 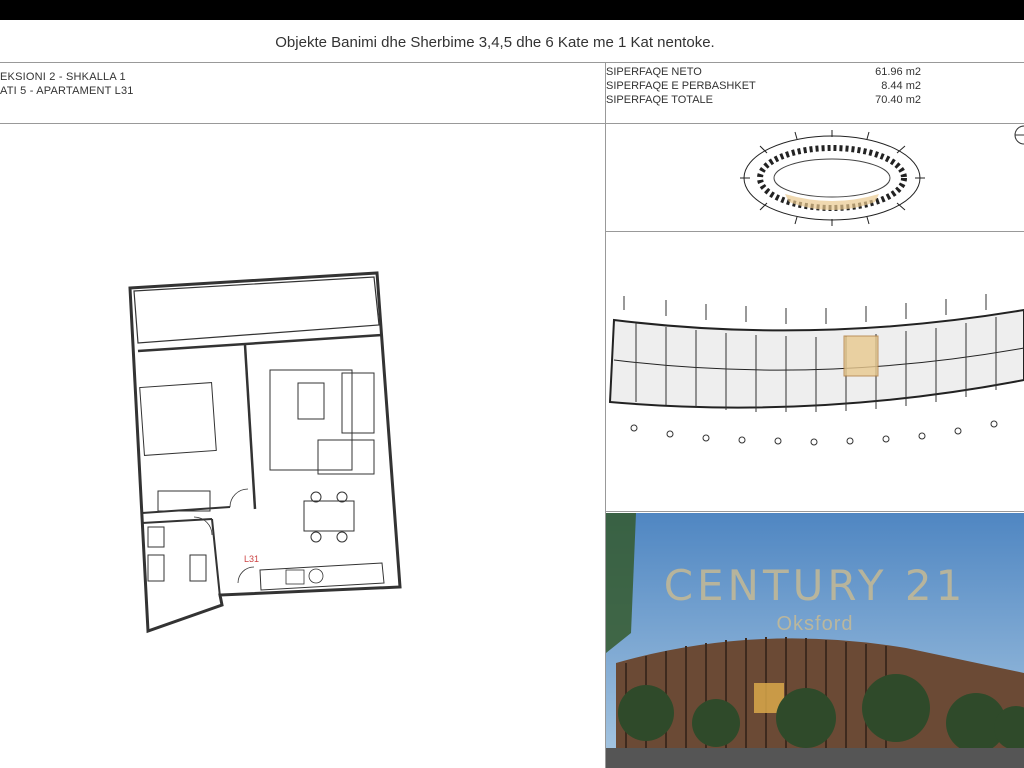 I want to click on area-row: SIPERFAQE TOTALE 70.40 m2, so click(x=763, y=100).